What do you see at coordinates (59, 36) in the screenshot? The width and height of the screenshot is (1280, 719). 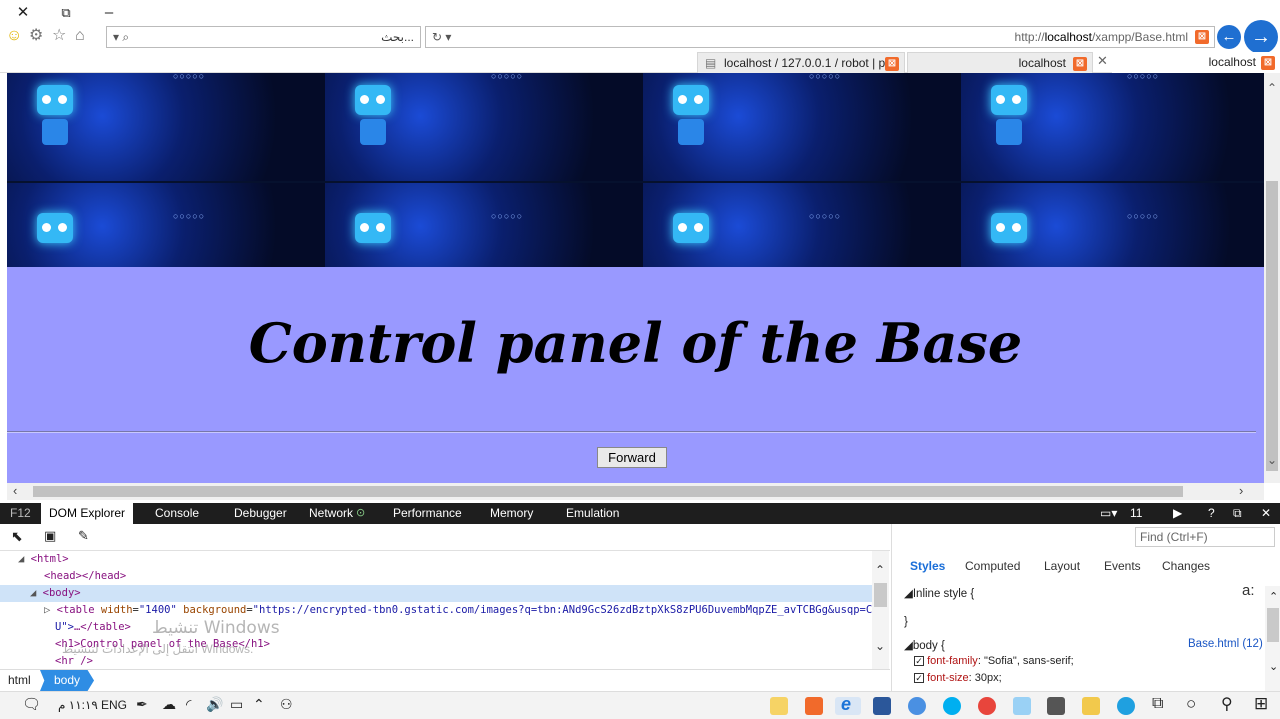 I see `favorites-star-icon: ☆` at bounding box center [59, 36].